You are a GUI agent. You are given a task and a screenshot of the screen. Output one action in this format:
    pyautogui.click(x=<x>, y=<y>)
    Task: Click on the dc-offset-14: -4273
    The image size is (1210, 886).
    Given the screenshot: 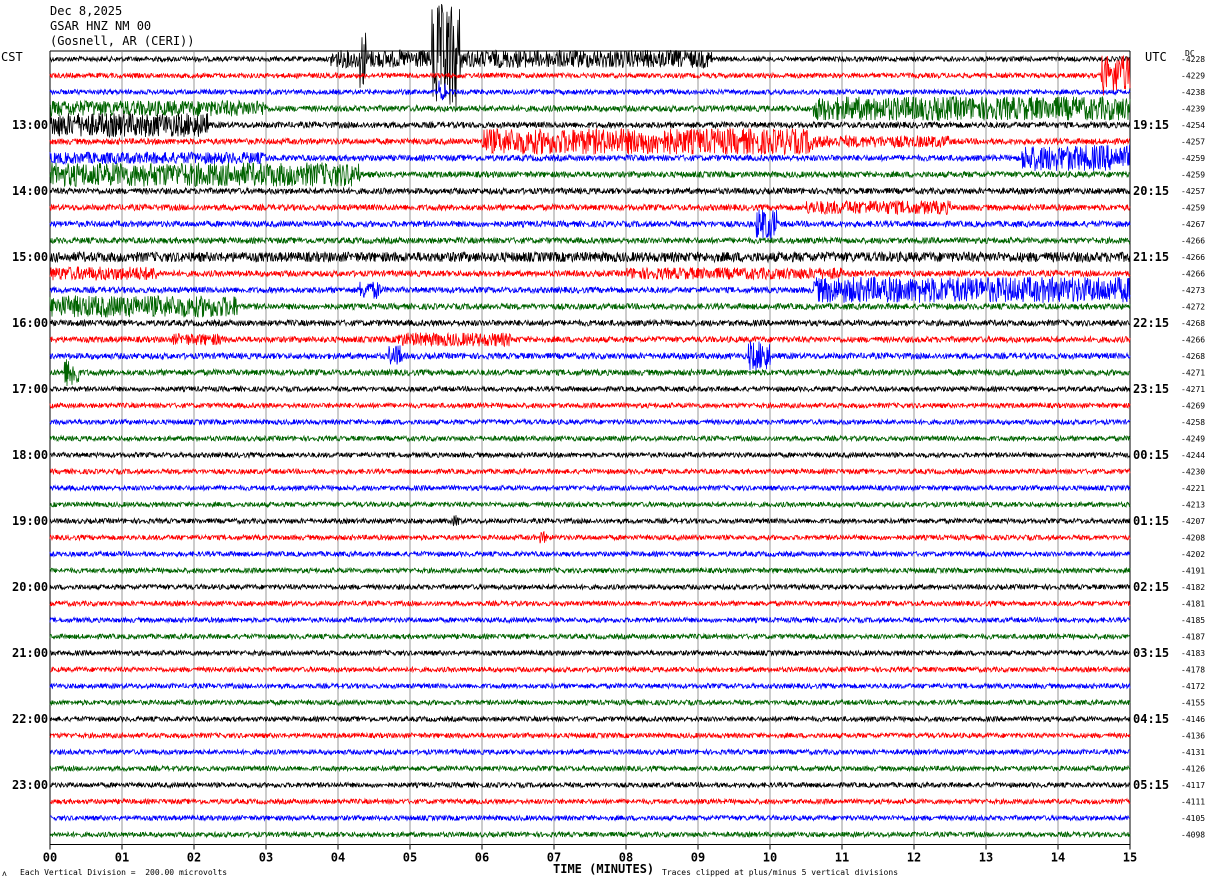 What is the action you would take?
    pyautogui.click(x=1193, y=290)
    